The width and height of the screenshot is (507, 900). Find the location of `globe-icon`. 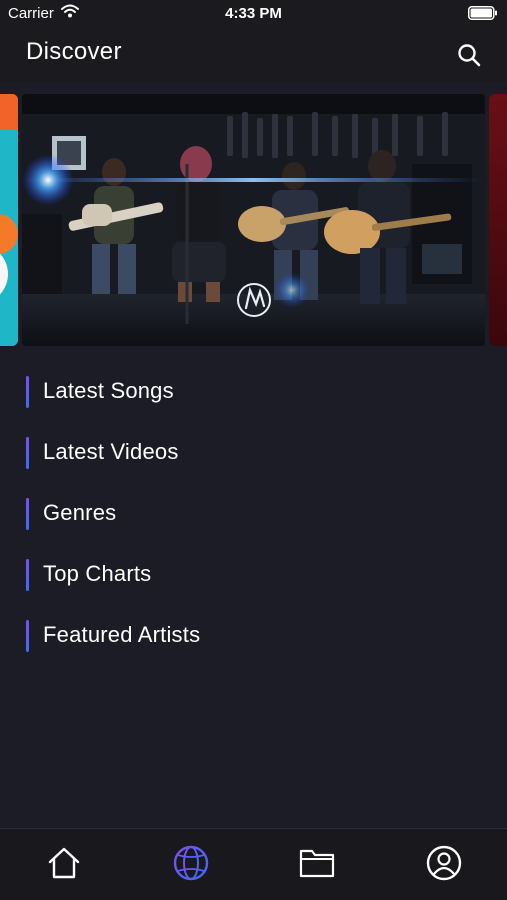

globe-icon is located at coordinates (191, 863).